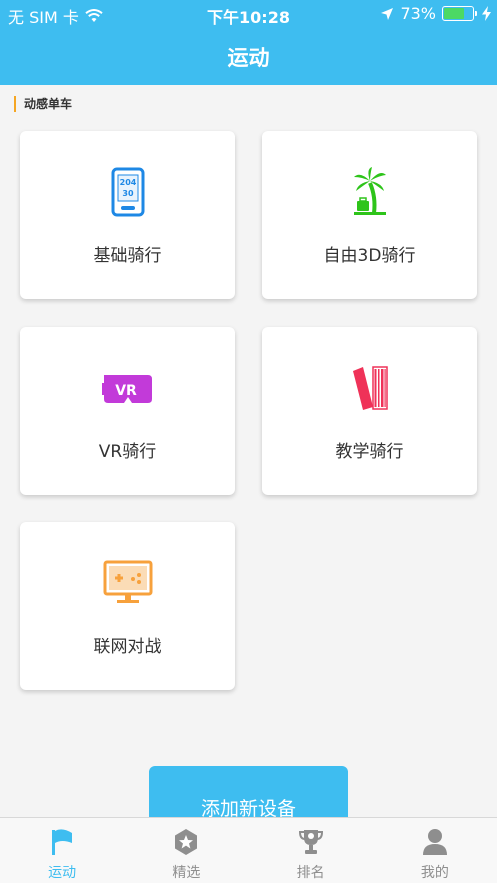 The image size is (497, 883). I want to click on tab-sport: 运动, so click(62, 850).